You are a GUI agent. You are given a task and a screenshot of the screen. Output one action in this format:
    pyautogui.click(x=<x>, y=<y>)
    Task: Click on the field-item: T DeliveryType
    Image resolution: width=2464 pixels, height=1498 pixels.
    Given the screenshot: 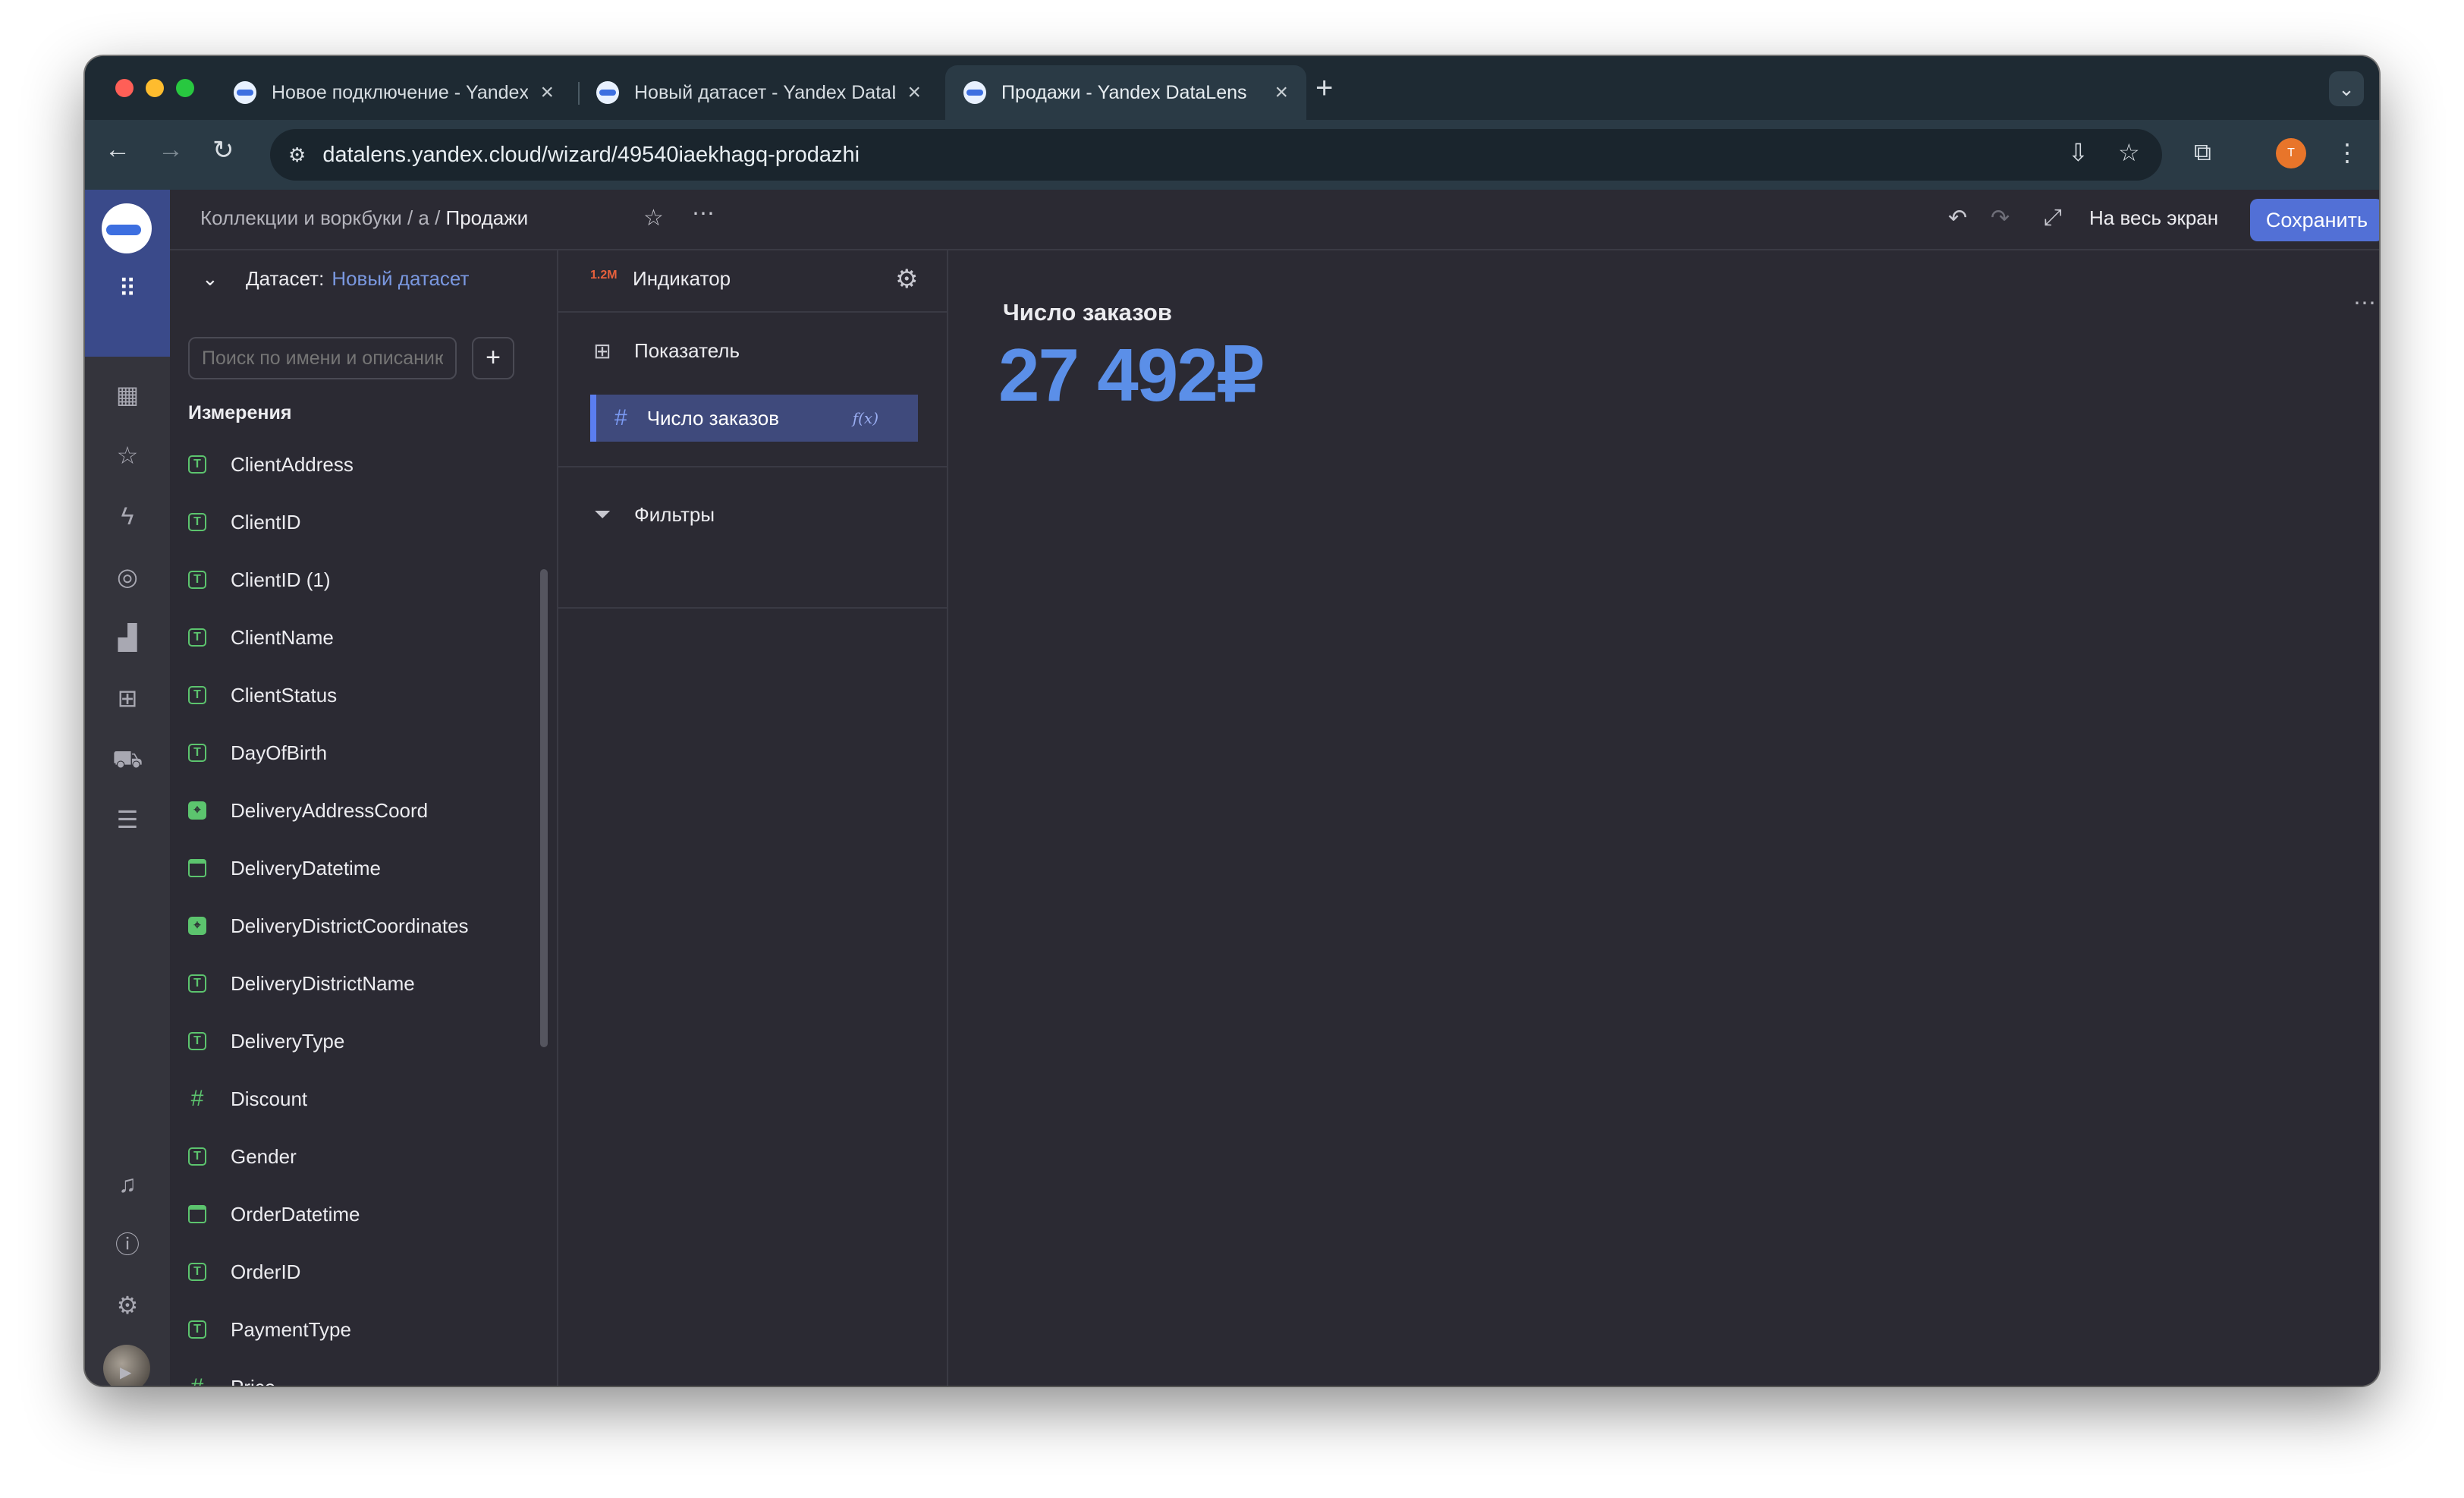 What is the action you would take?
    pyautogui.click(x=266, y=1041)
    